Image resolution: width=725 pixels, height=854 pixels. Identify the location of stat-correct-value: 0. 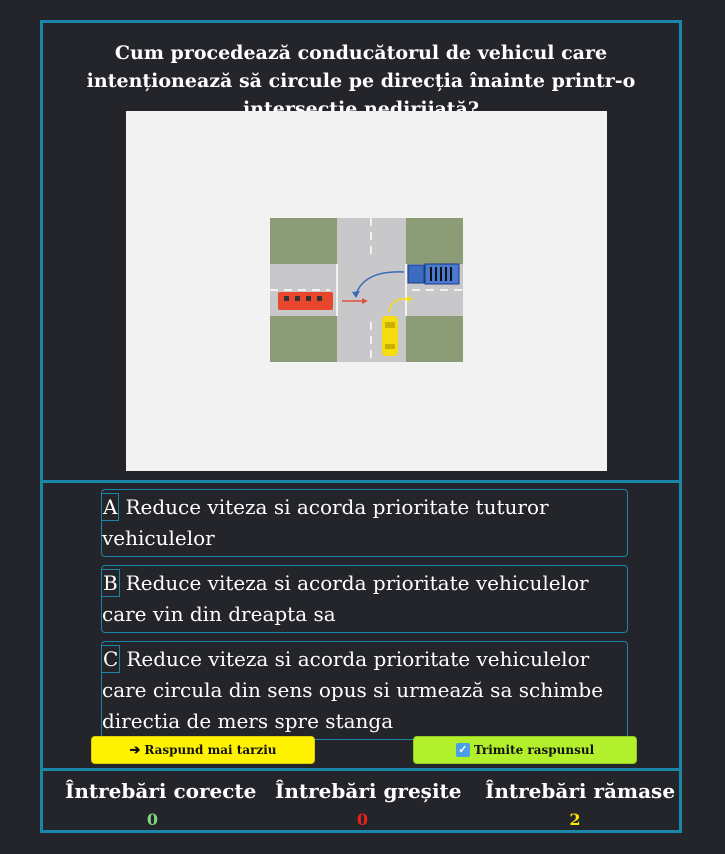
(152, 819).